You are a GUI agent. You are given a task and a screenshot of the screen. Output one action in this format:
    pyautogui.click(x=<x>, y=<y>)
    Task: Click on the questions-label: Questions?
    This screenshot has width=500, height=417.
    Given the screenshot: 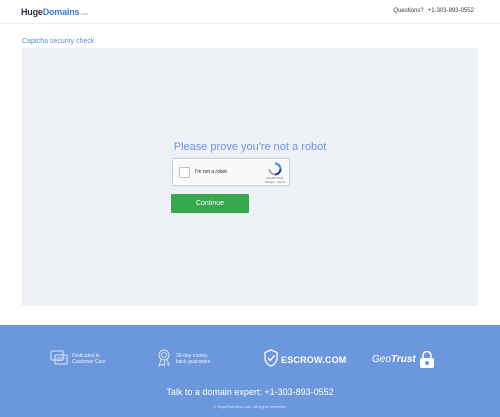 What is the action you would take?
    pyautogui.click(x=408, y=11)
    